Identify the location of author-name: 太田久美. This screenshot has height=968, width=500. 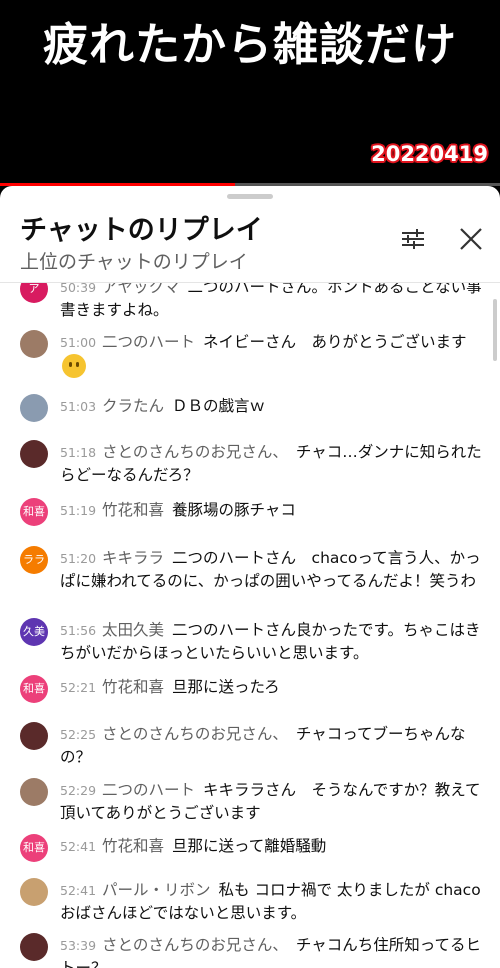
(133, 630).